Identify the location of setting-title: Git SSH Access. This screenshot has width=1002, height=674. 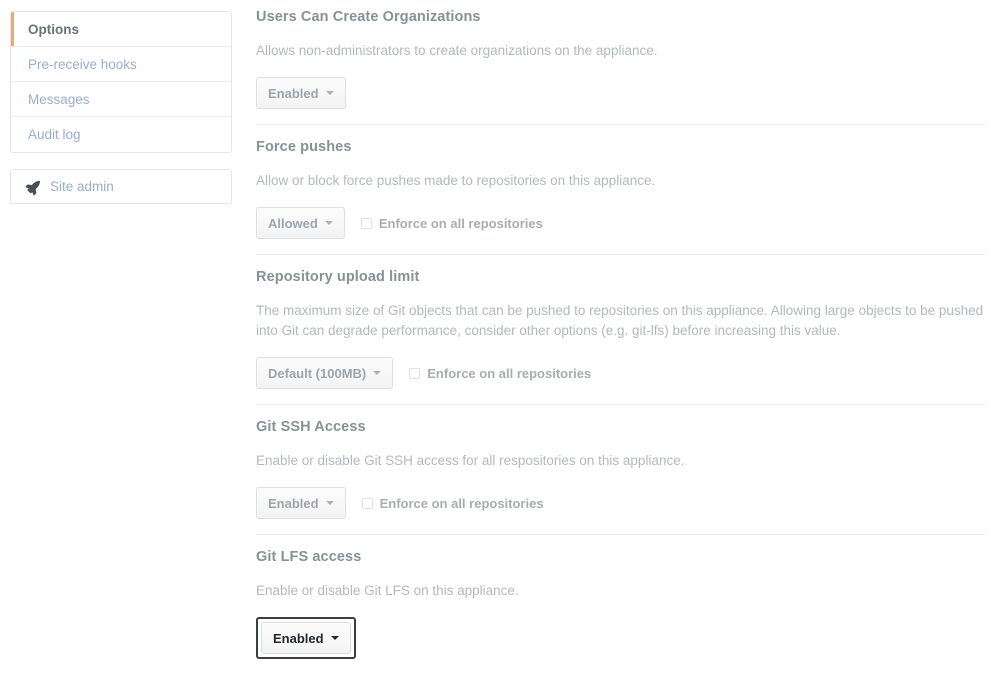
(311, 427).